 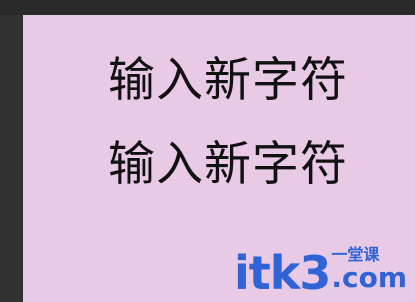 What do you see at coordinates (369, 277) in the screenshot?
I see `watermark-domain-suffix: .com` at bounding box center [369, 277].